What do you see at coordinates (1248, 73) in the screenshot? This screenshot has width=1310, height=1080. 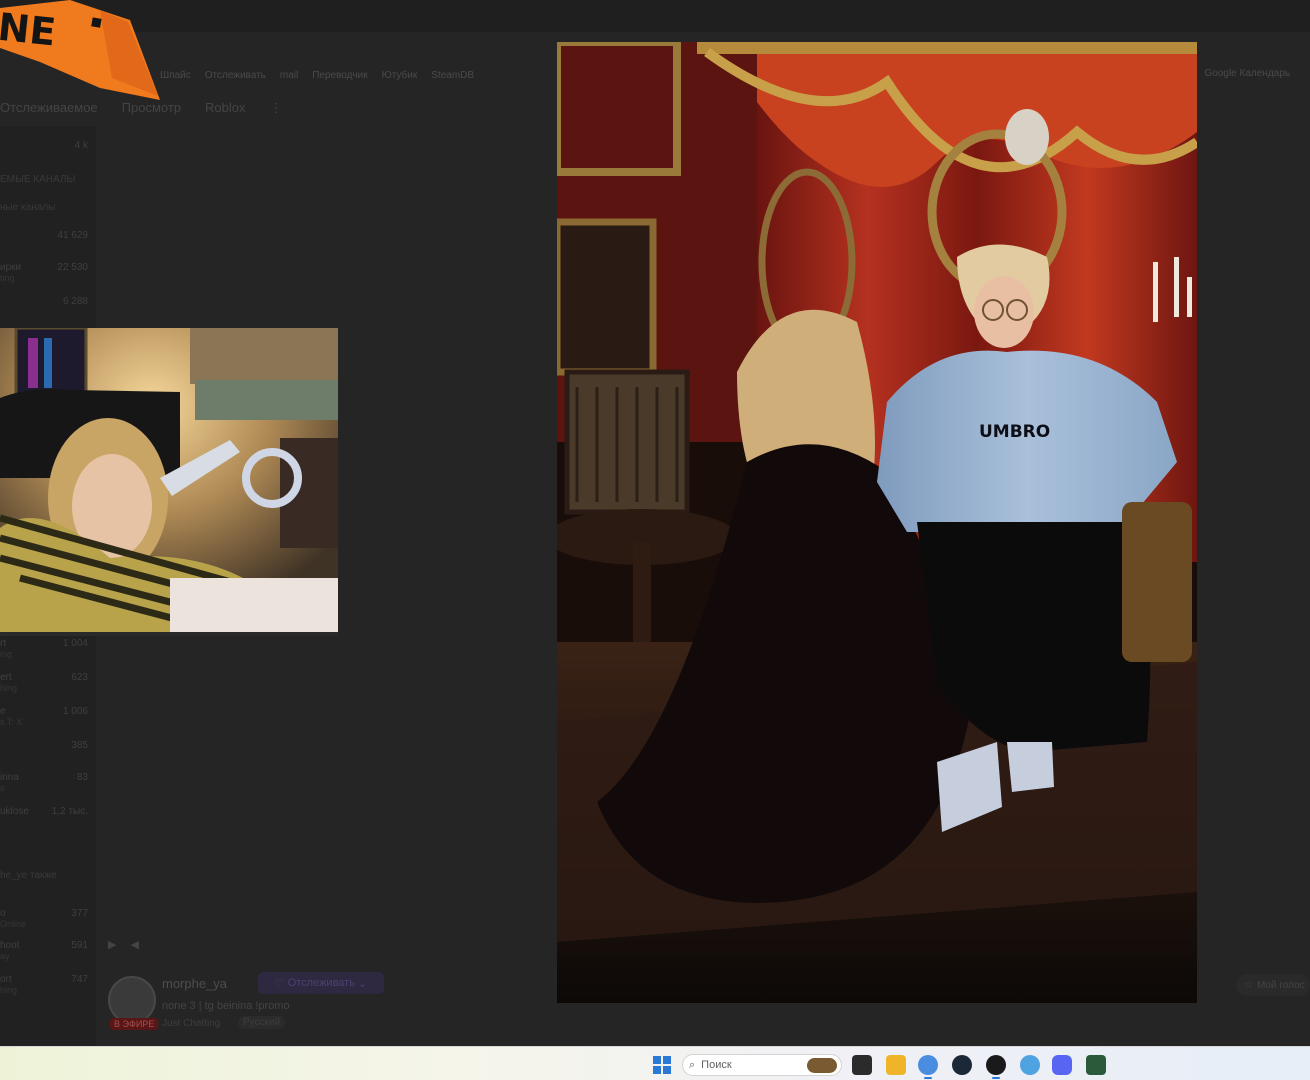 I see `bookmark-item-calendar: Google Календарь` at bounding box center [1248, 73].